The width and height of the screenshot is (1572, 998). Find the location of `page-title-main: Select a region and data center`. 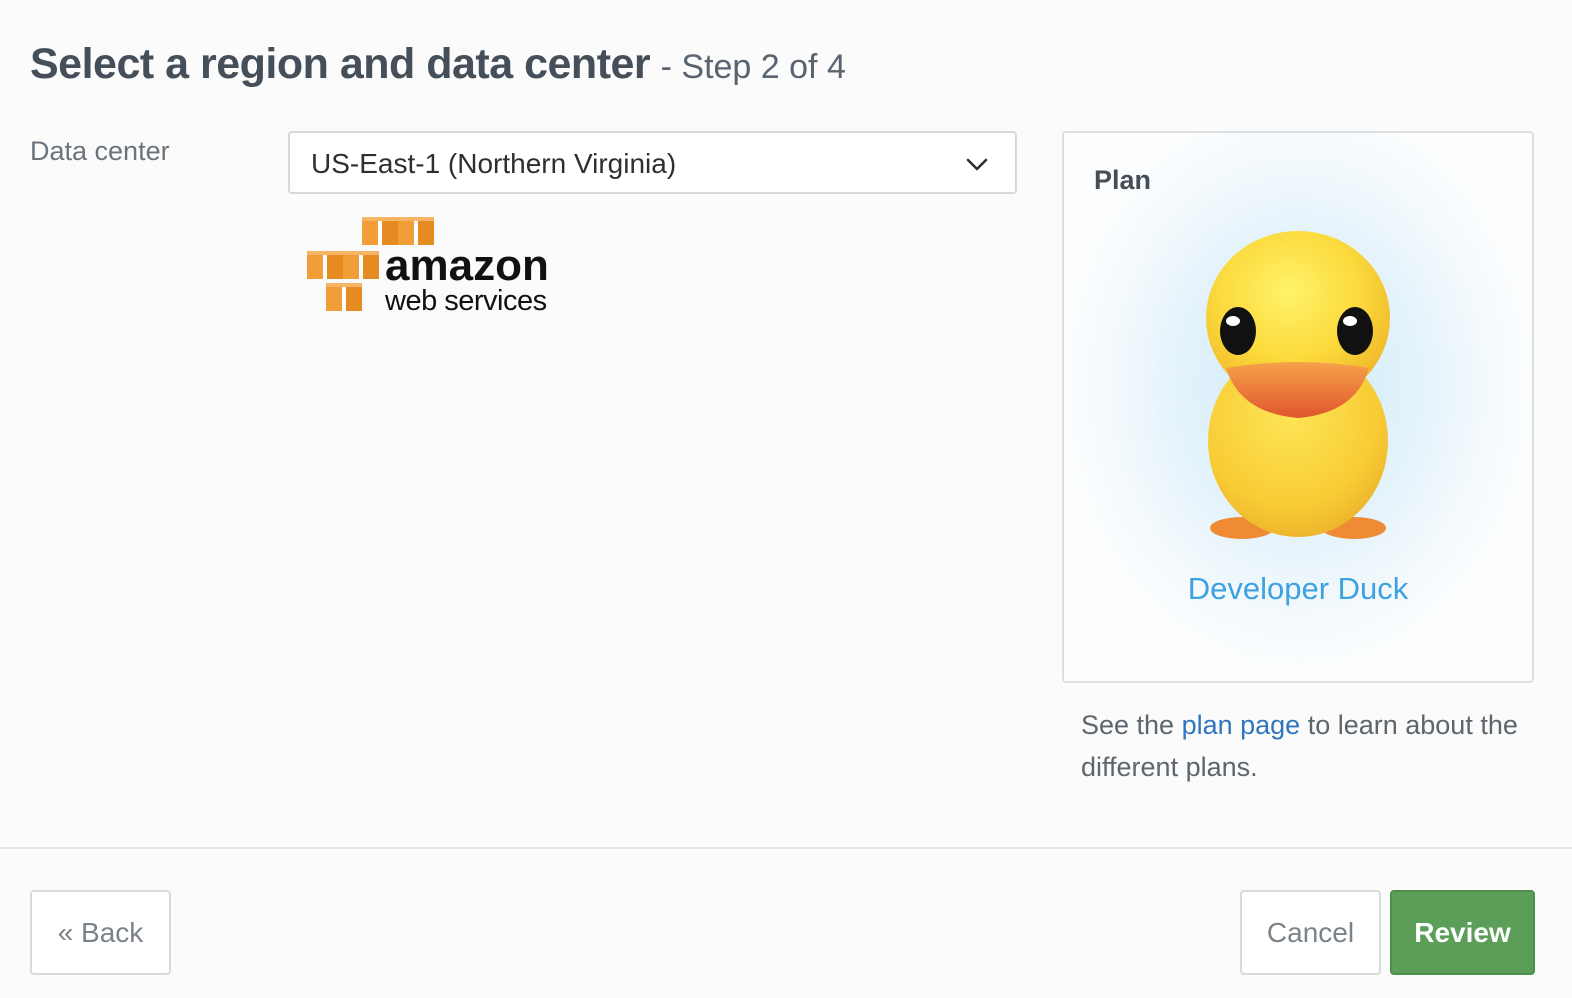

page-title-main: Select a region and data center is located at coordinates (340, 64).